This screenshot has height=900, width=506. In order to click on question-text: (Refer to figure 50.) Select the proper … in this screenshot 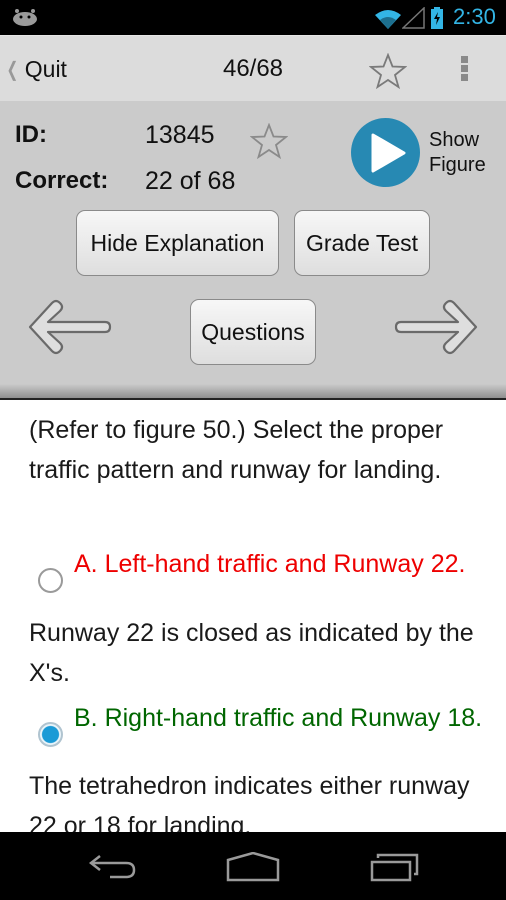, I will do `click(236, 450)`.